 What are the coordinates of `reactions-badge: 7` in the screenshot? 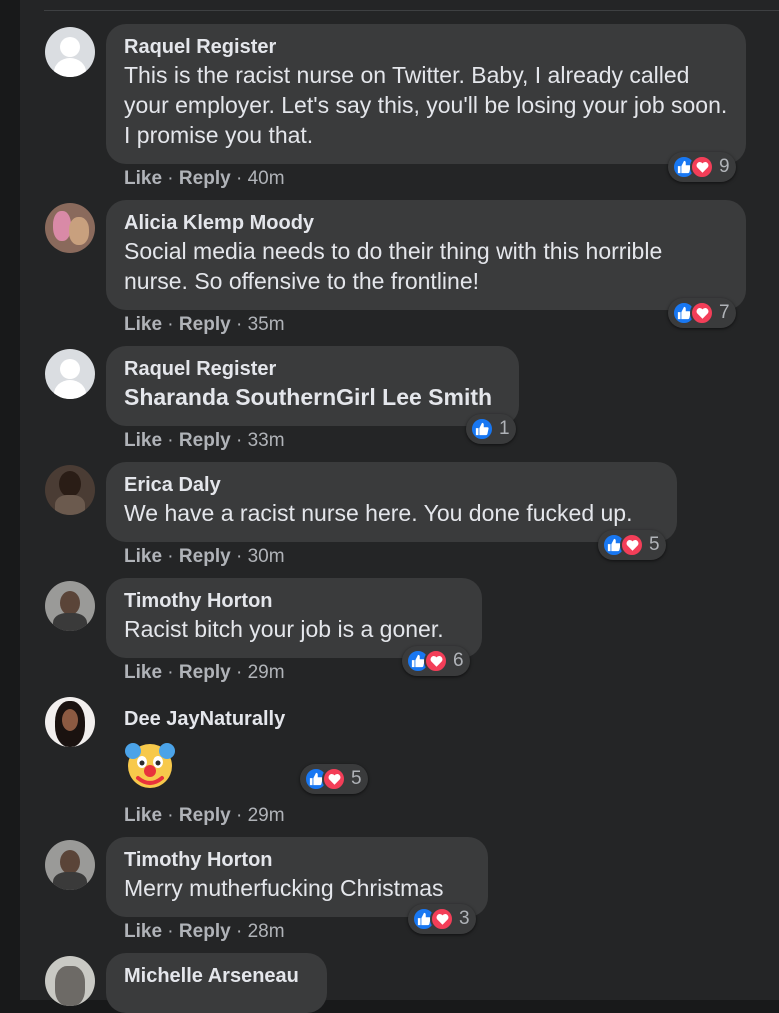 It's located at (702, 313).